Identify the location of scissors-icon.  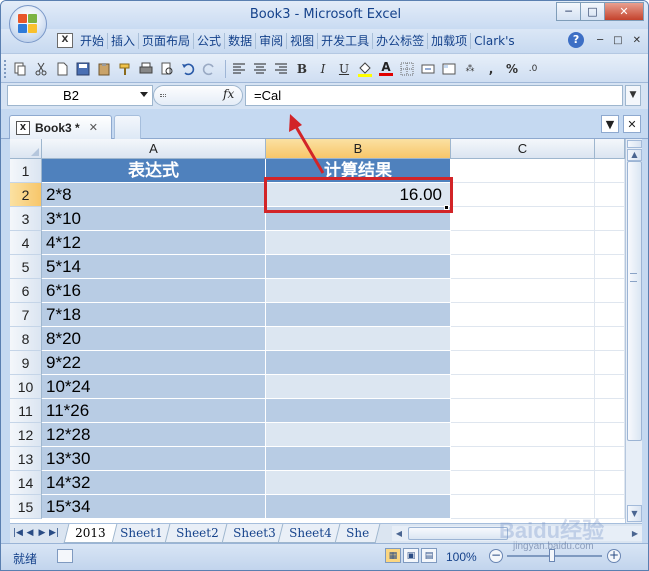
(41, 69).